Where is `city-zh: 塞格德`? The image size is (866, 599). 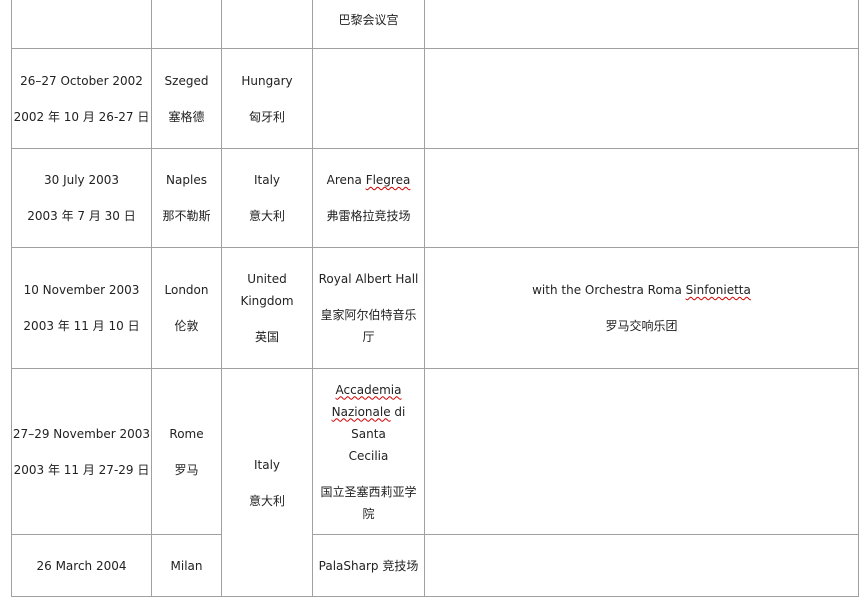
city-zh: 塞格德 is located at coordinates (186, 116).